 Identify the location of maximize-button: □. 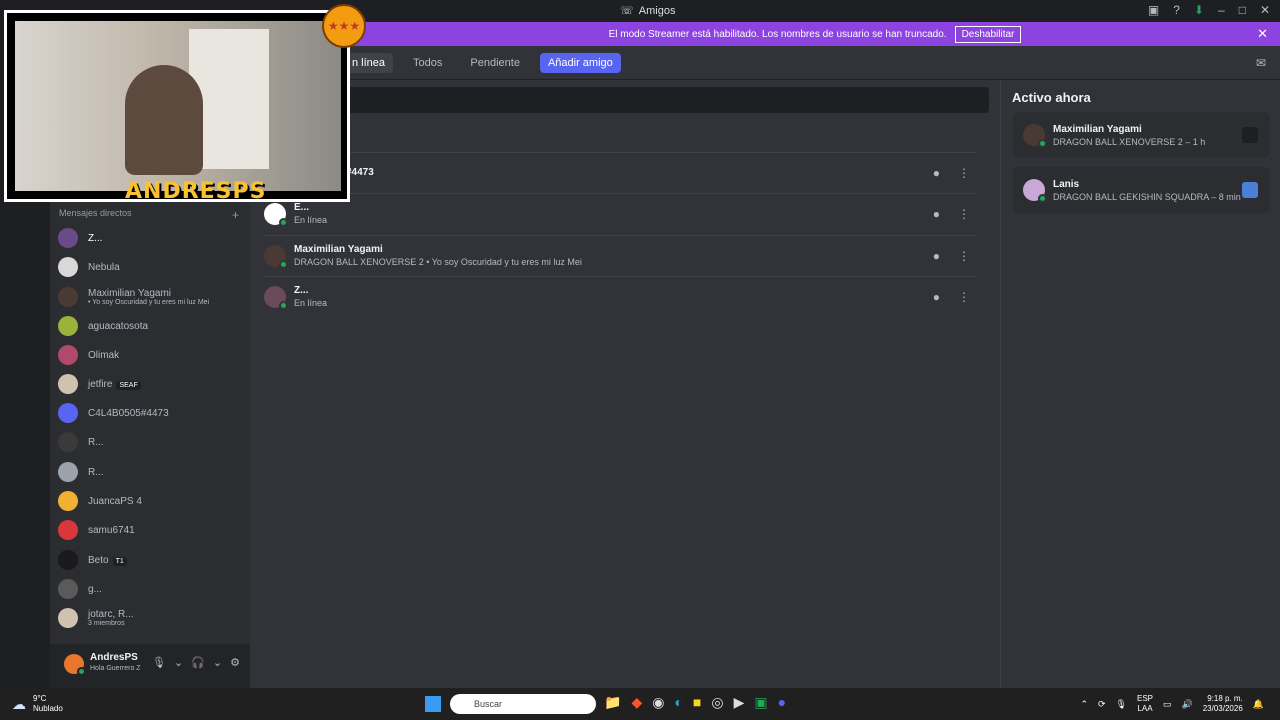
(1242, 10).